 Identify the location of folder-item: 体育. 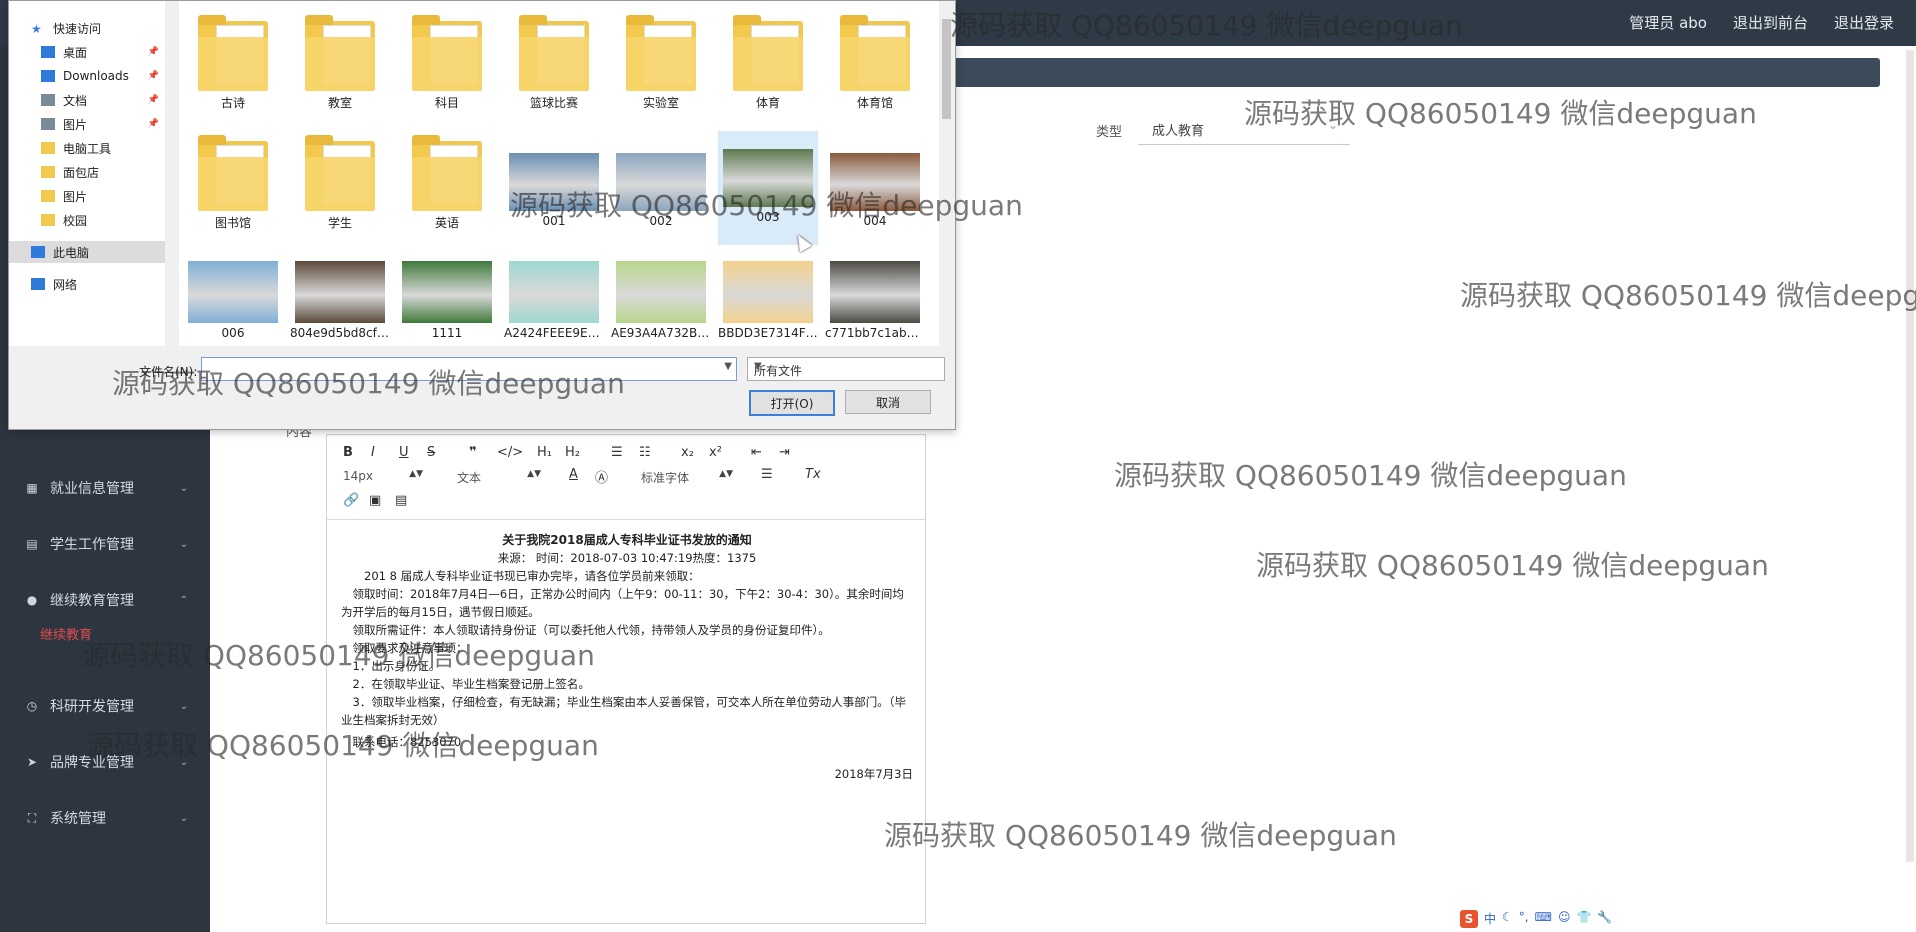
(768, 63).